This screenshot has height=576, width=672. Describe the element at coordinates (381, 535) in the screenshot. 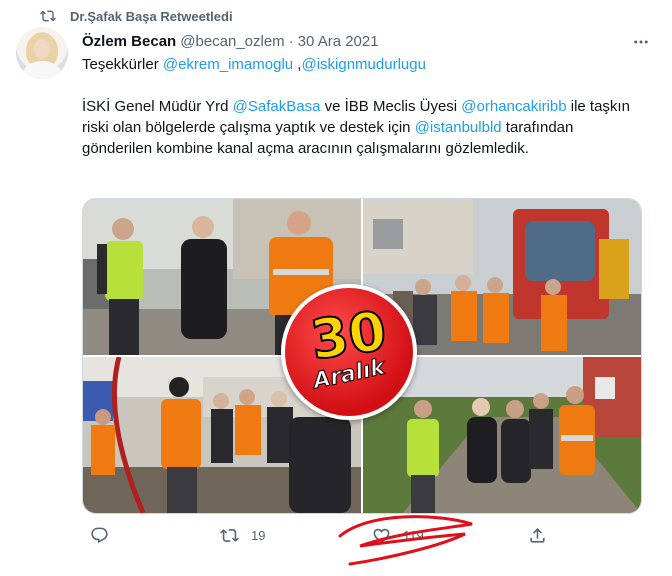

I see `heart-icon` at that location.